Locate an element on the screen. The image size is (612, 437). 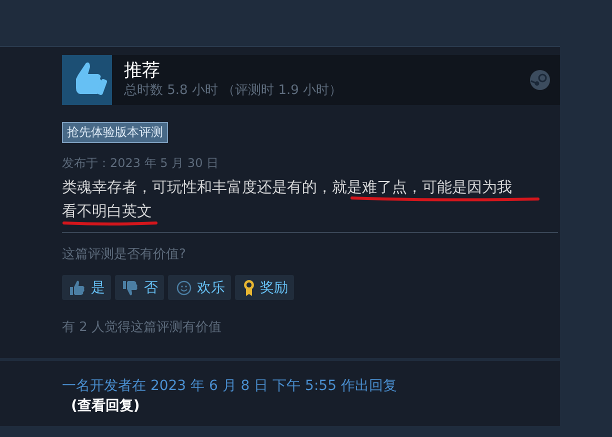
award-ribbon-icon is located at coordinates (249, 287).